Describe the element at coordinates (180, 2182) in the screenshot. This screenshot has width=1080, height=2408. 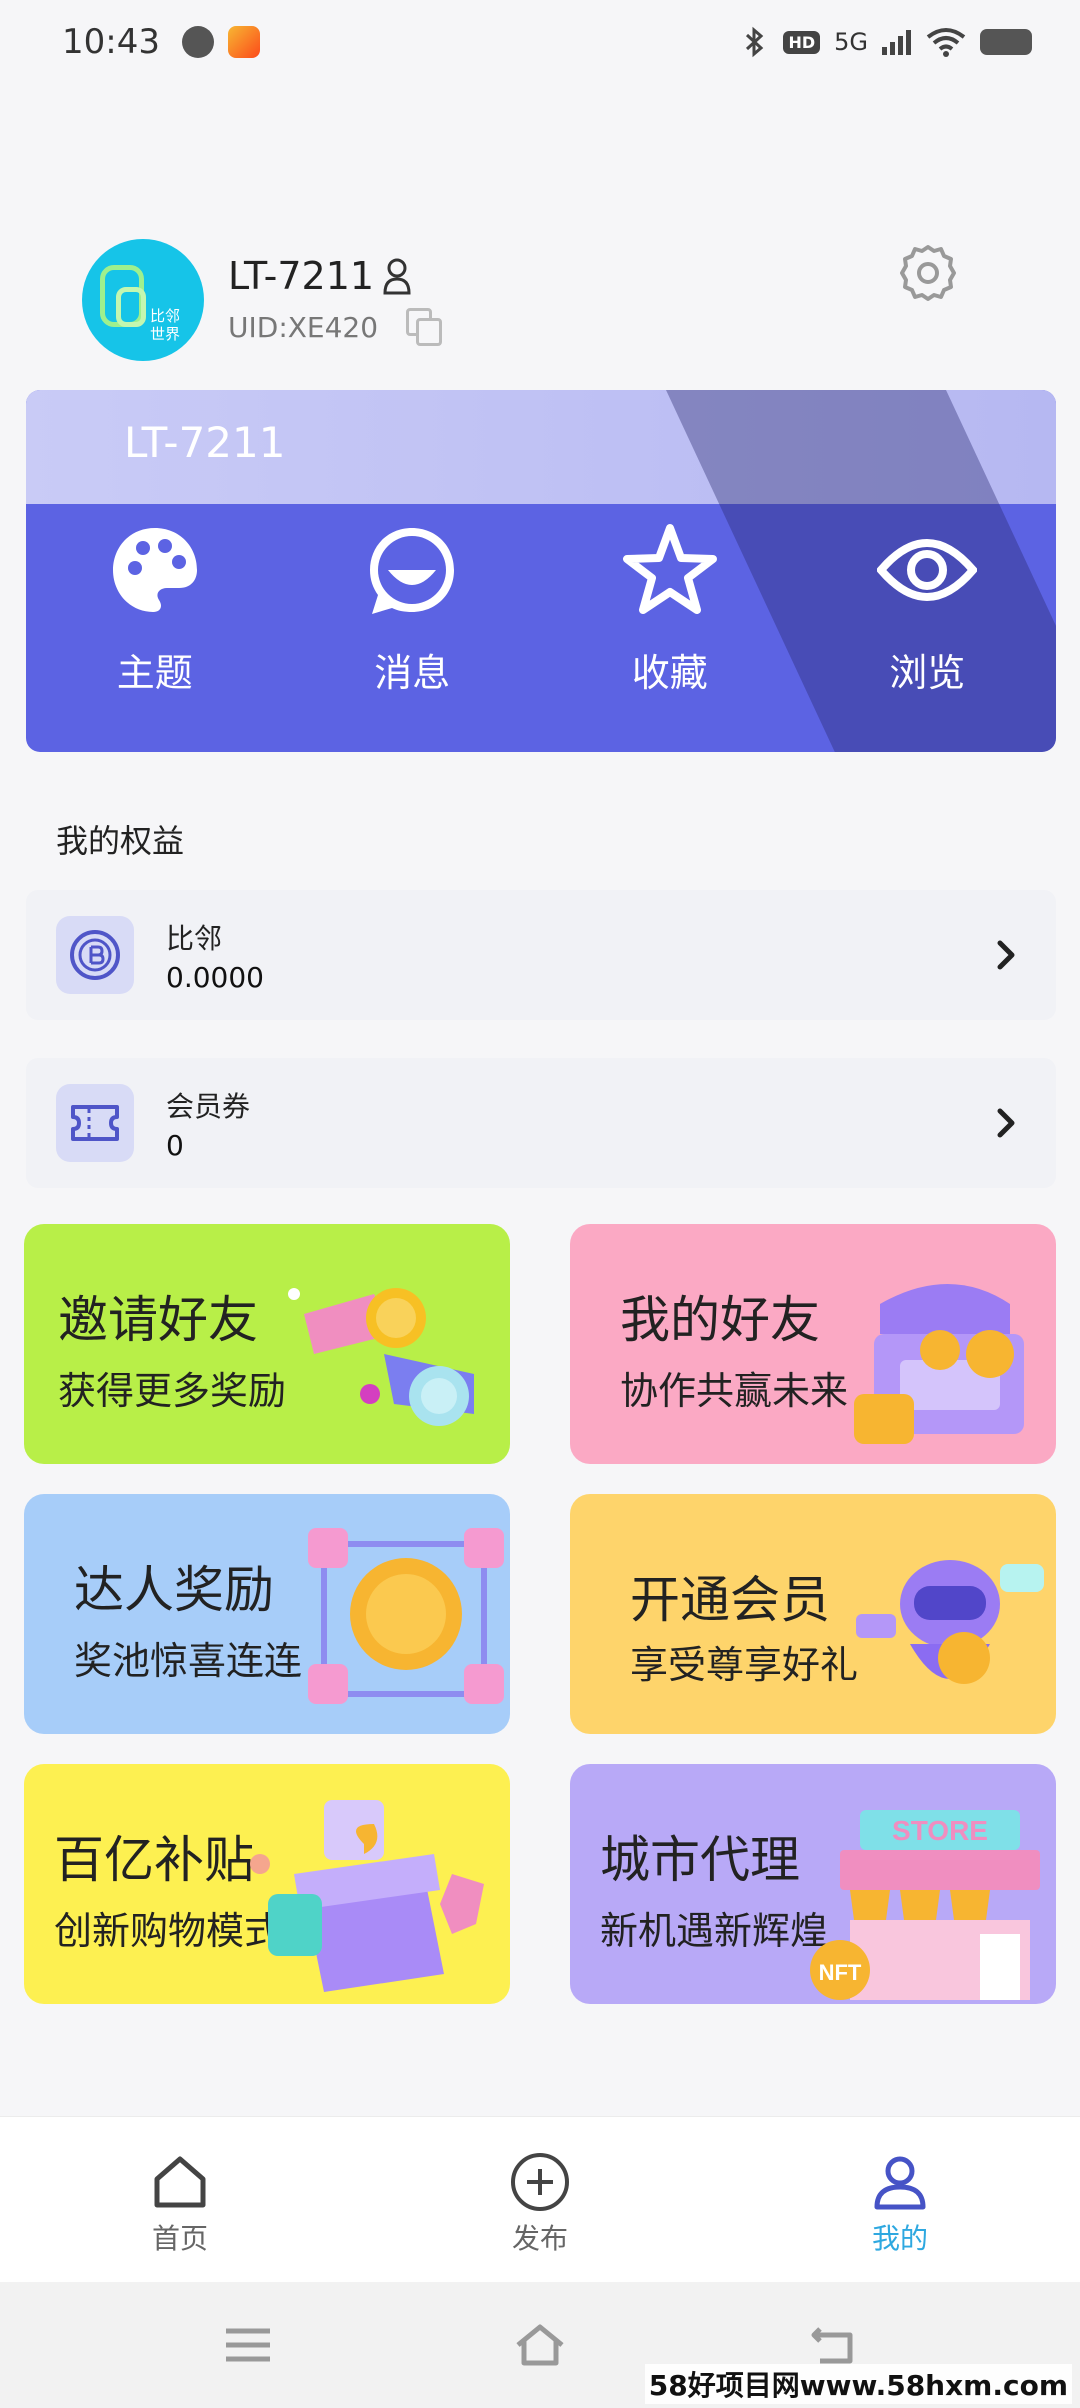
I see `home-icon` at that location.